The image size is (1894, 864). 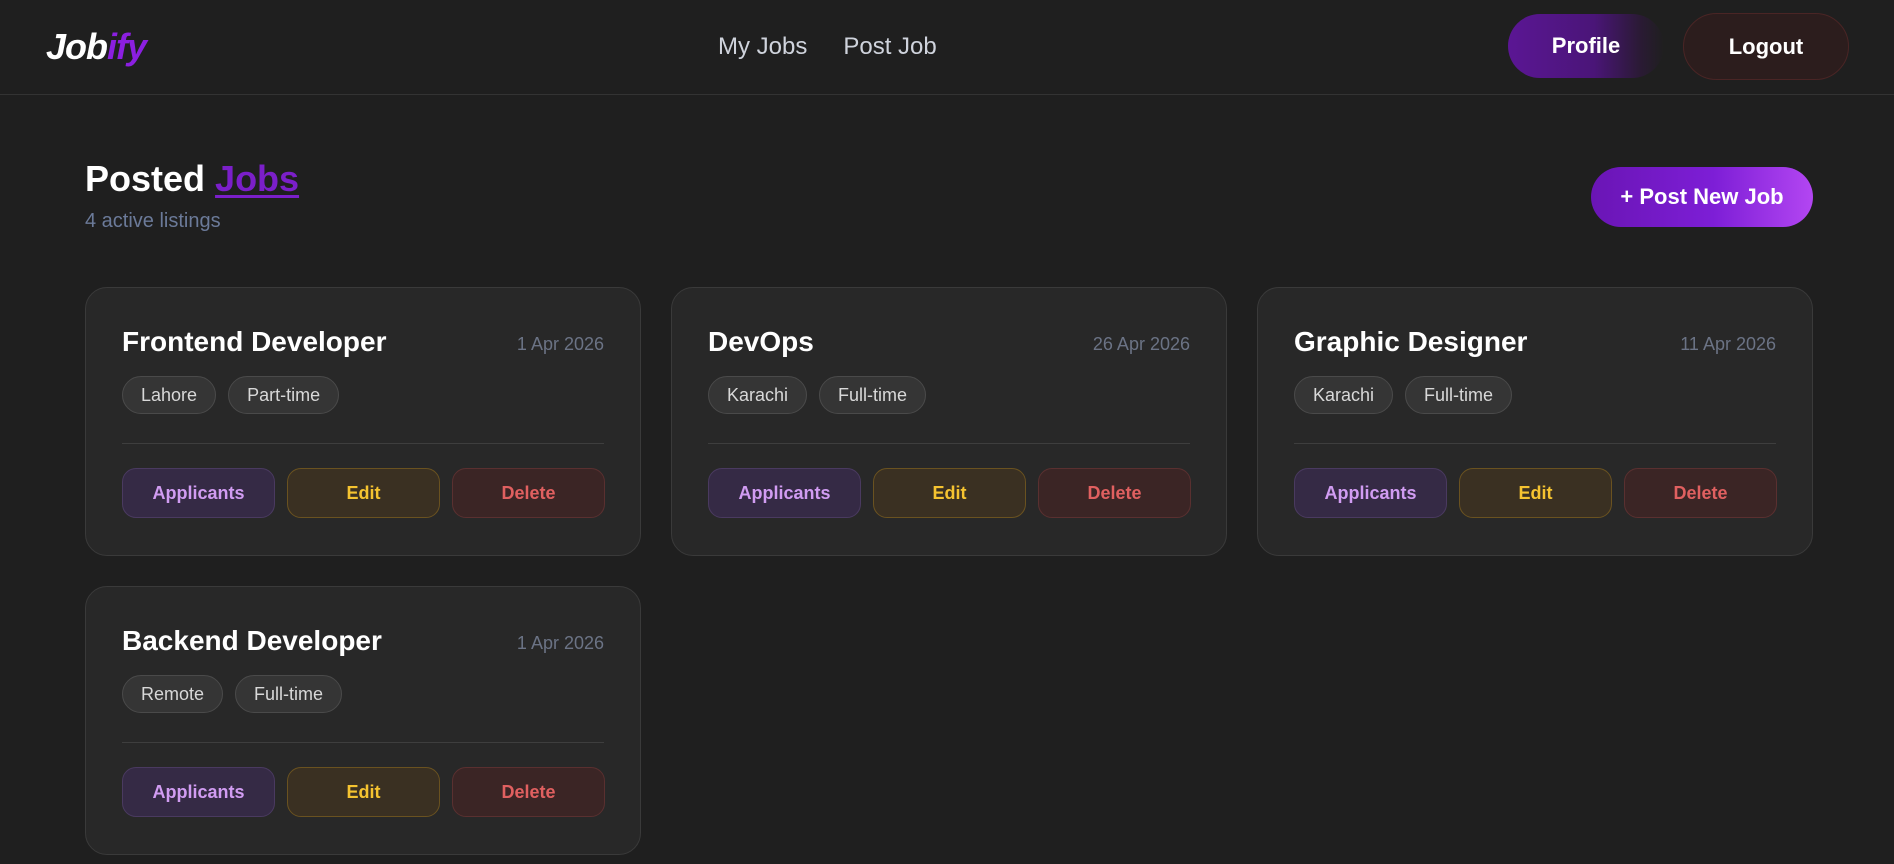 What do you see at coordinates (127, 46) in the screenshot?
I see `logo-accent: ify` at bounding box center [127, 46].